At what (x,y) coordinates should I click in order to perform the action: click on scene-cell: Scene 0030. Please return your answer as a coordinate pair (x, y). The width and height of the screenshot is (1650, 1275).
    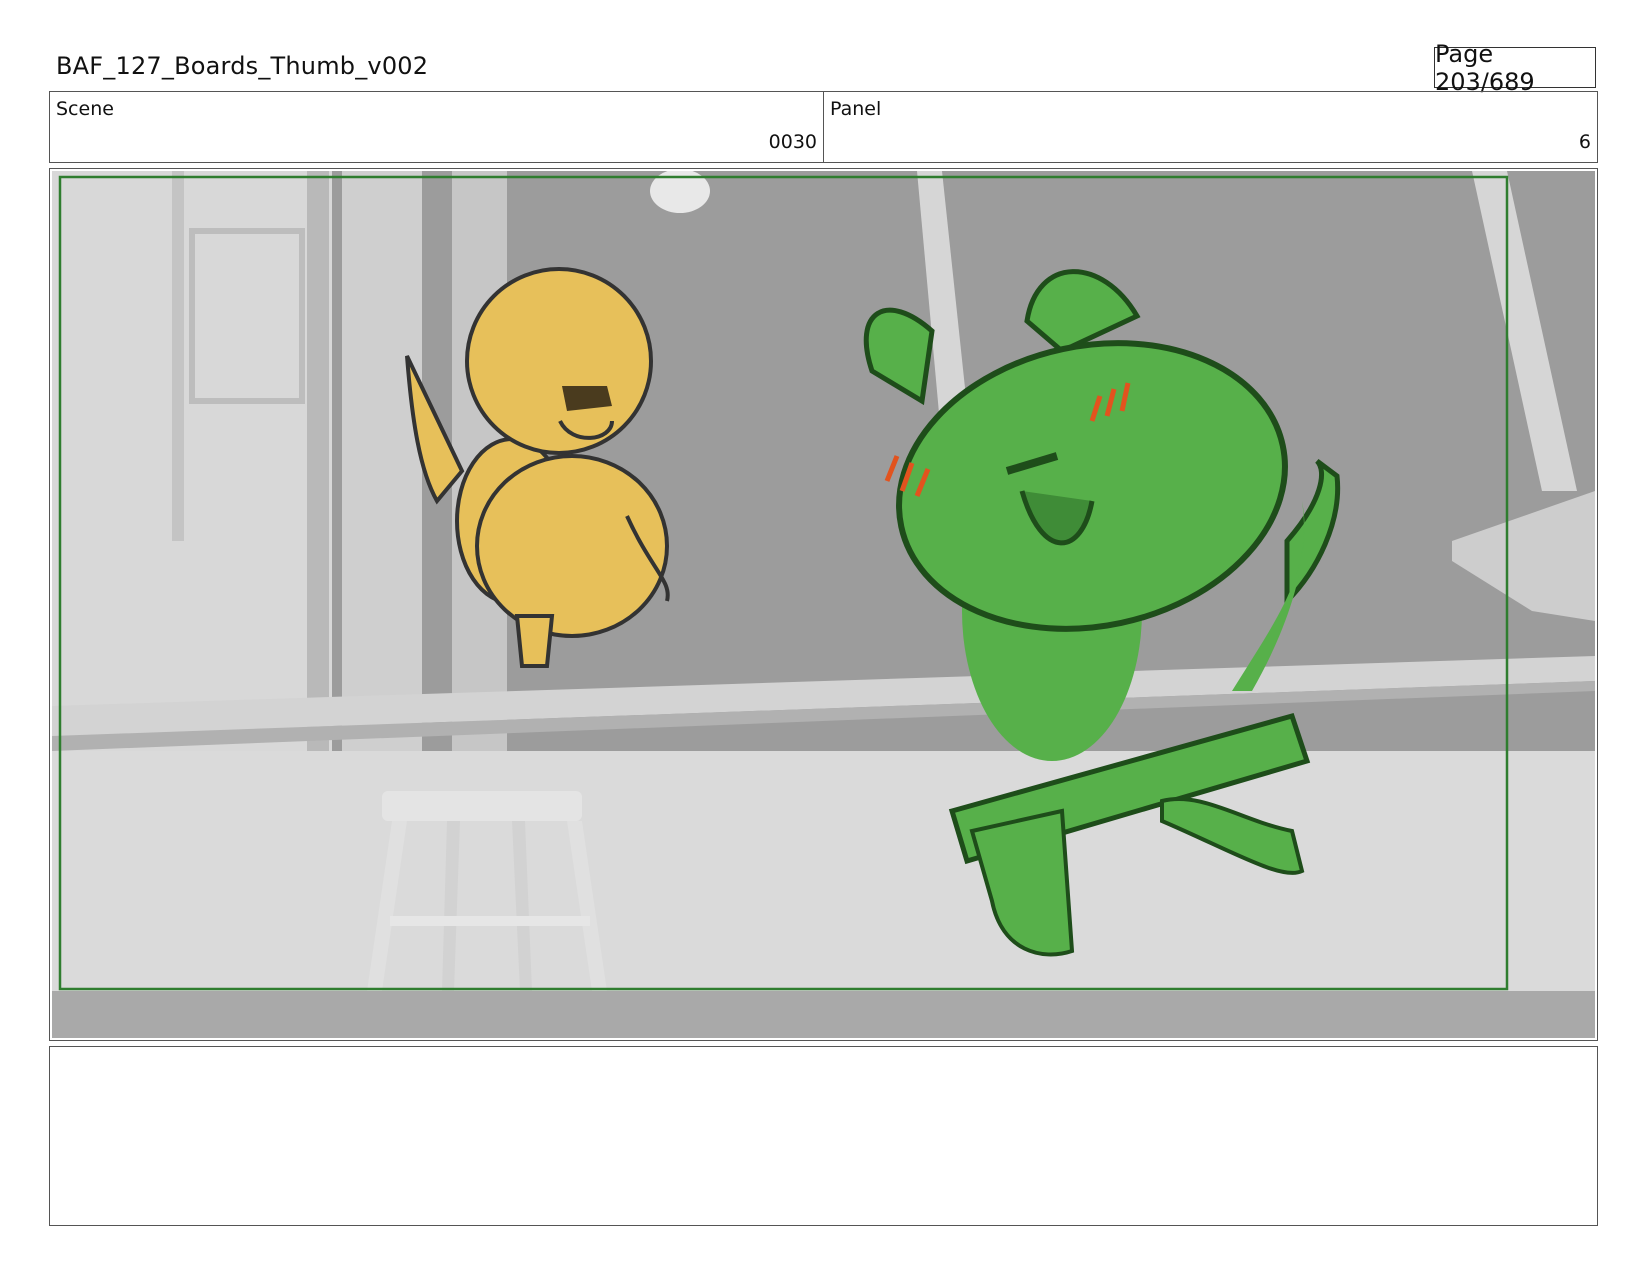
    Looking at the image, I should click on (436, 127).